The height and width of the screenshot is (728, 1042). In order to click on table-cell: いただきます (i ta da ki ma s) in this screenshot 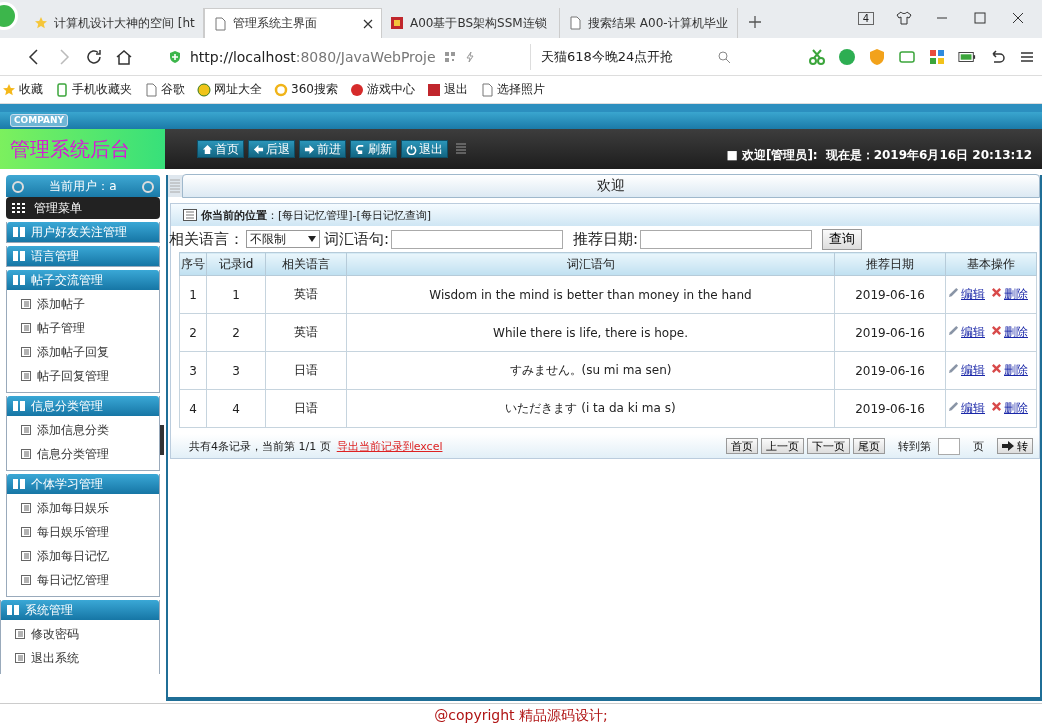, I will do `click(590, 408)`.